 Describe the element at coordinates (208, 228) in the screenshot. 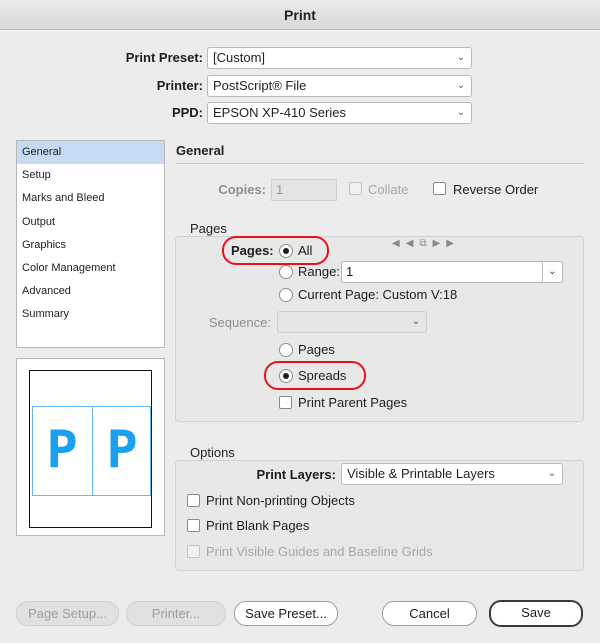

I see `pages-group-title: Pages` at that location.